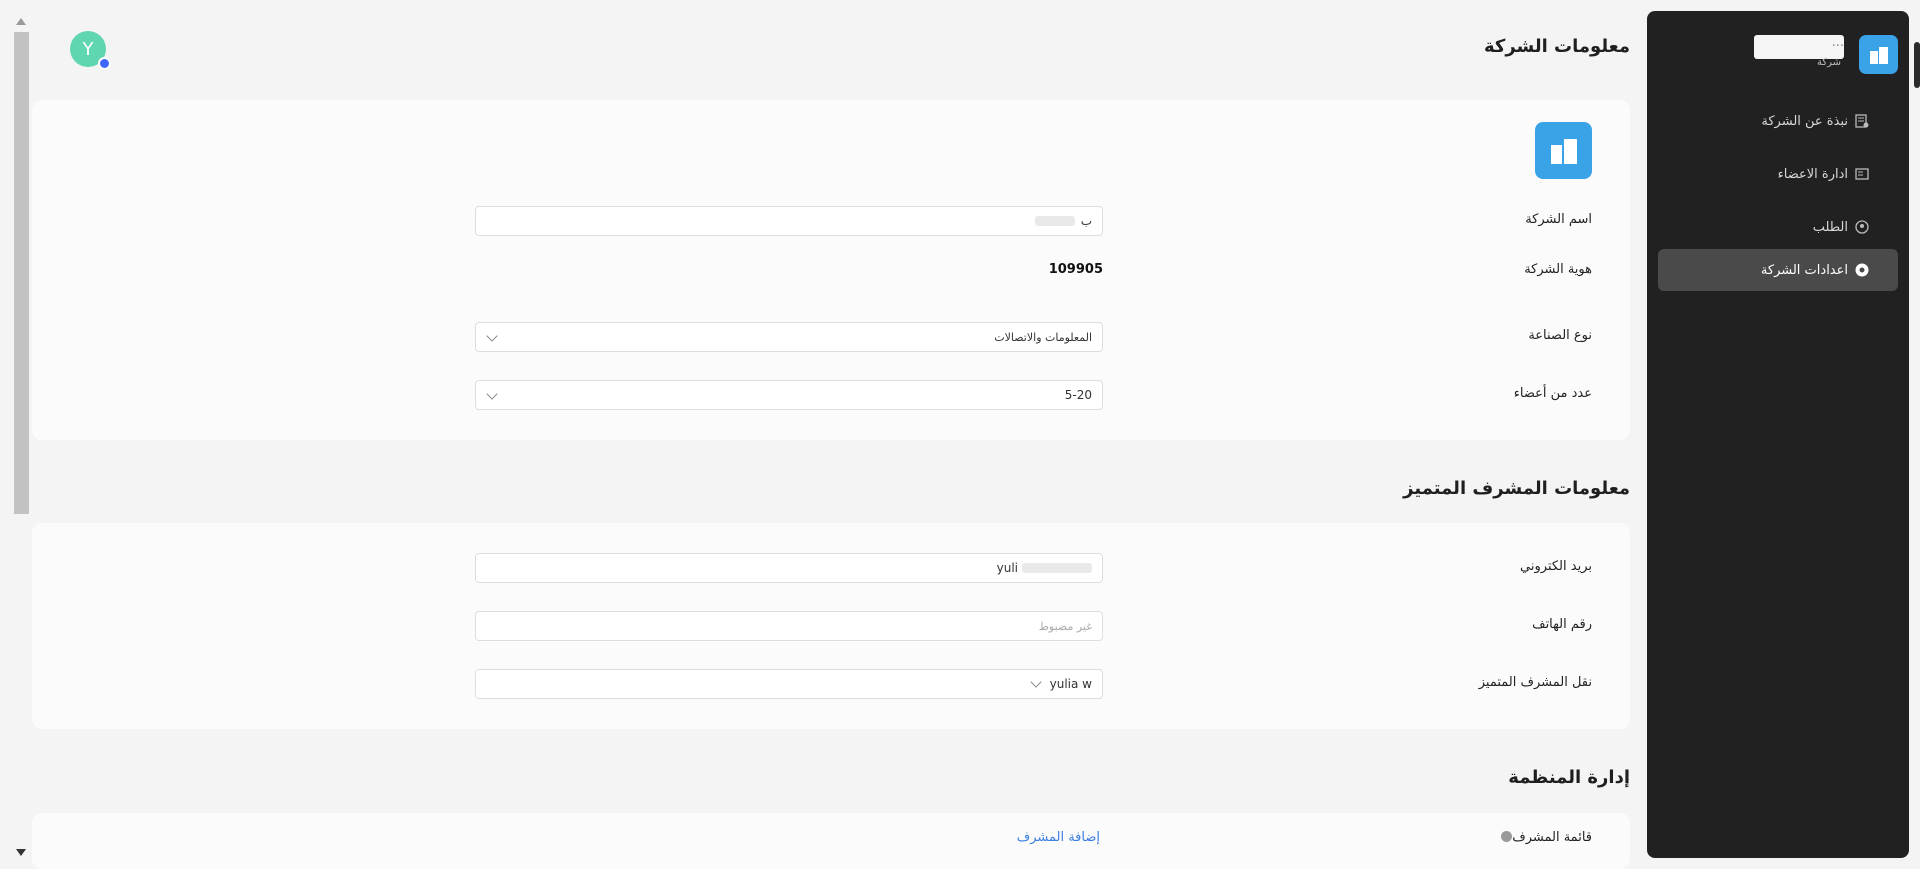 The width and height of the screenshot is (1920, 869). What do you see at coordinates (21, 273) in the screenshot?
I see `scroll-thumb` at bounding box center [21, 273].